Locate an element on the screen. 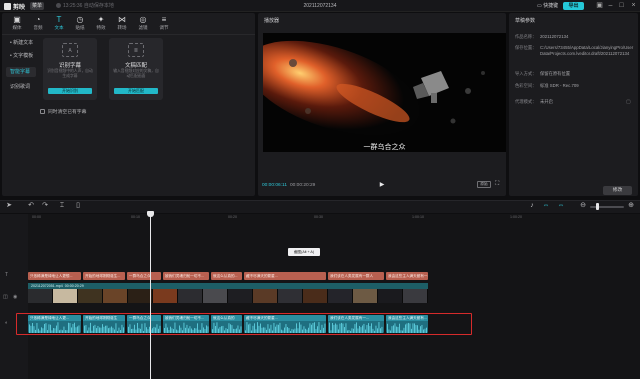 The width and height of the screenshot is (640, 379). playhead-handle is located at coordinates (150, 214).